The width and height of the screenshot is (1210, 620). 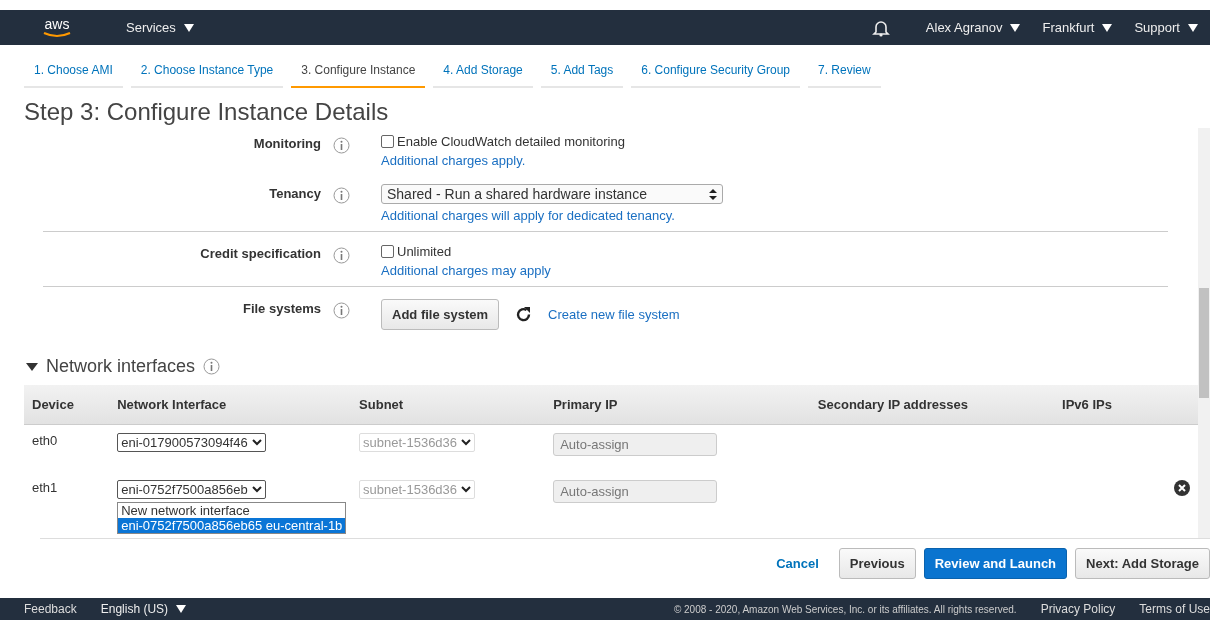 I want to click on secondary-button: Previous, so click(x=877, y=563).